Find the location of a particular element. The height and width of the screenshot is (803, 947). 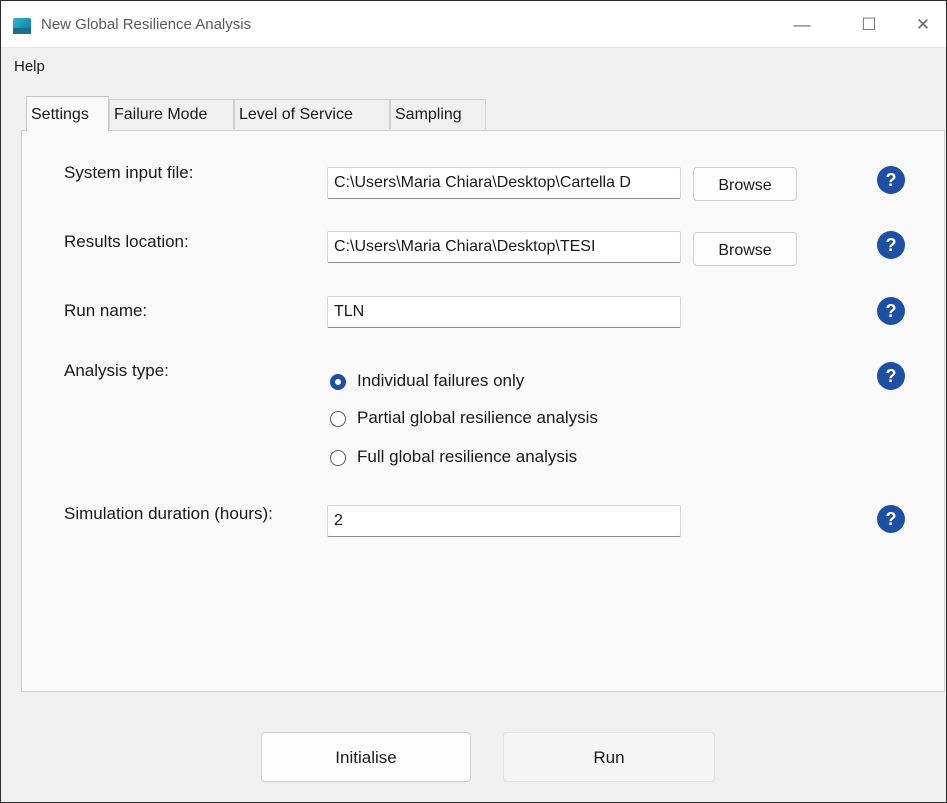

close-button: ✕ is located at coordinates (923, 25).